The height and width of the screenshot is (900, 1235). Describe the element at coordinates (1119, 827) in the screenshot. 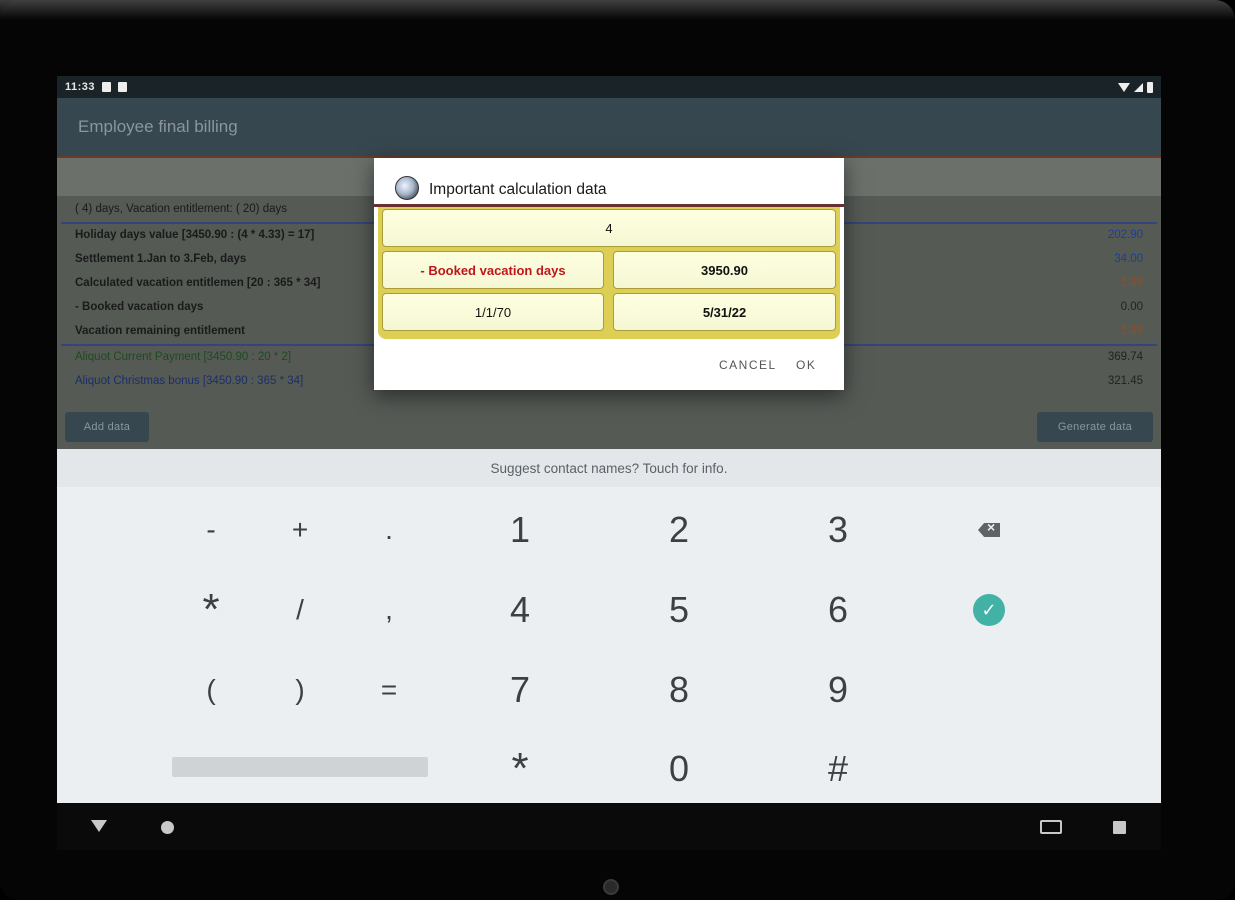

I see `recent-apps-icon` at that location.